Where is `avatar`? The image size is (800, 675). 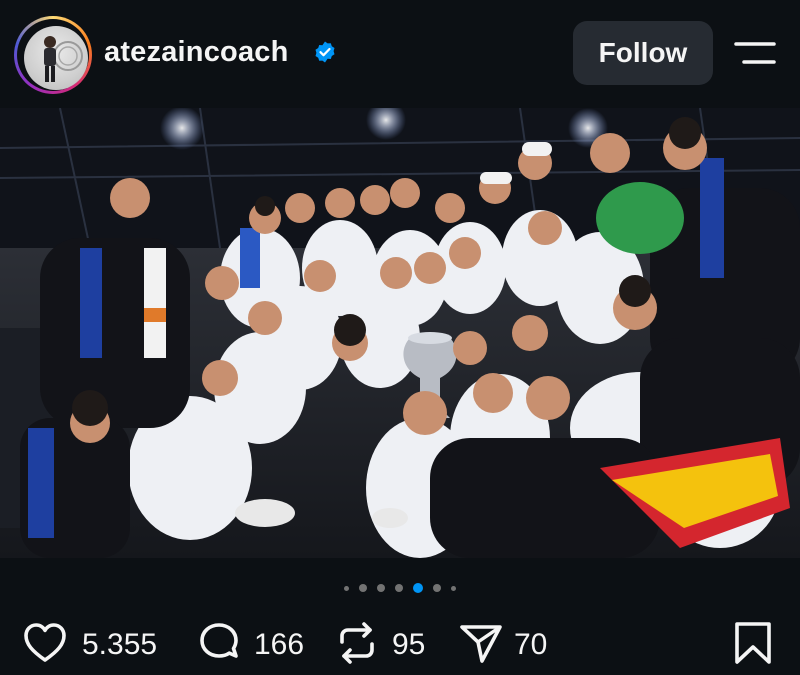 avatar is located at coordinates (53, 55).